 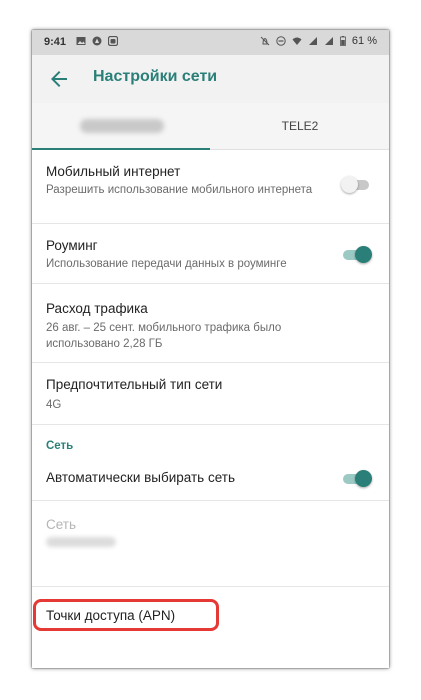 I want to click on data-usage-title: Расход трафика, so click(x=97, y=308).